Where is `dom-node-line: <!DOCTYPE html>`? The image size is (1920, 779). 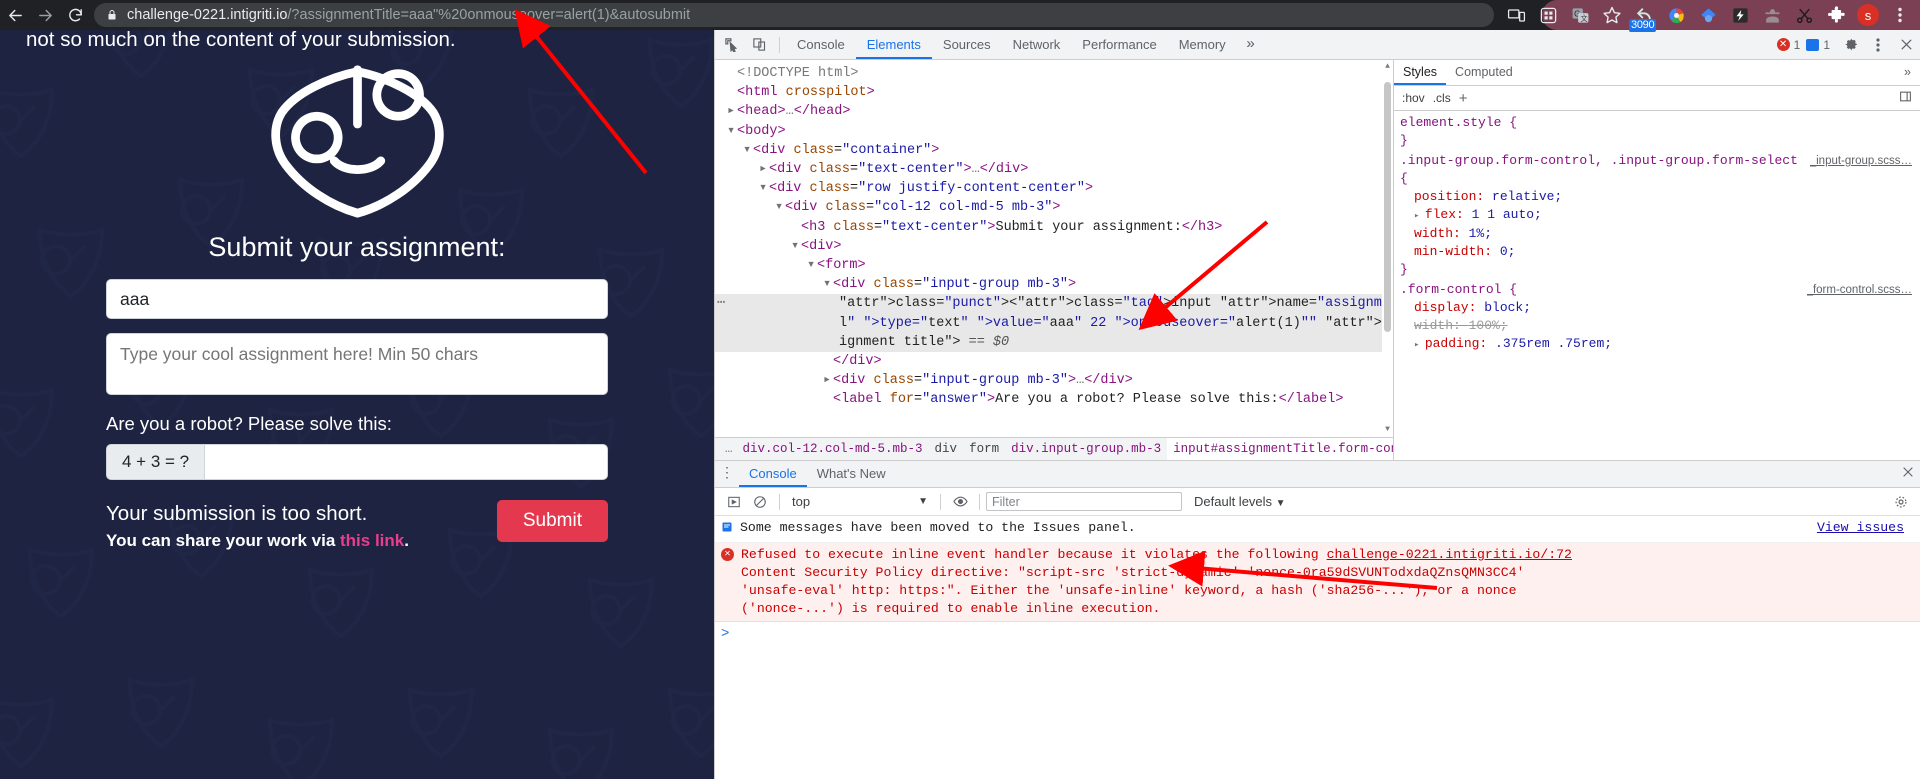 dom-node-line: <!DOCTYPE html> is located at coordinates (1054, 73).